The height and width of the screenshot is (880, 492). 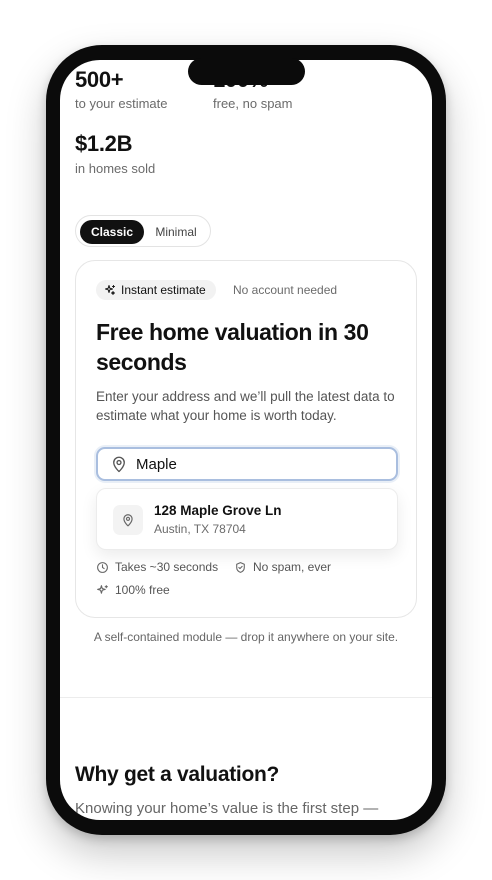 I want to click on variant-toggle: Classic Minimal, so click(x=143, y=231).